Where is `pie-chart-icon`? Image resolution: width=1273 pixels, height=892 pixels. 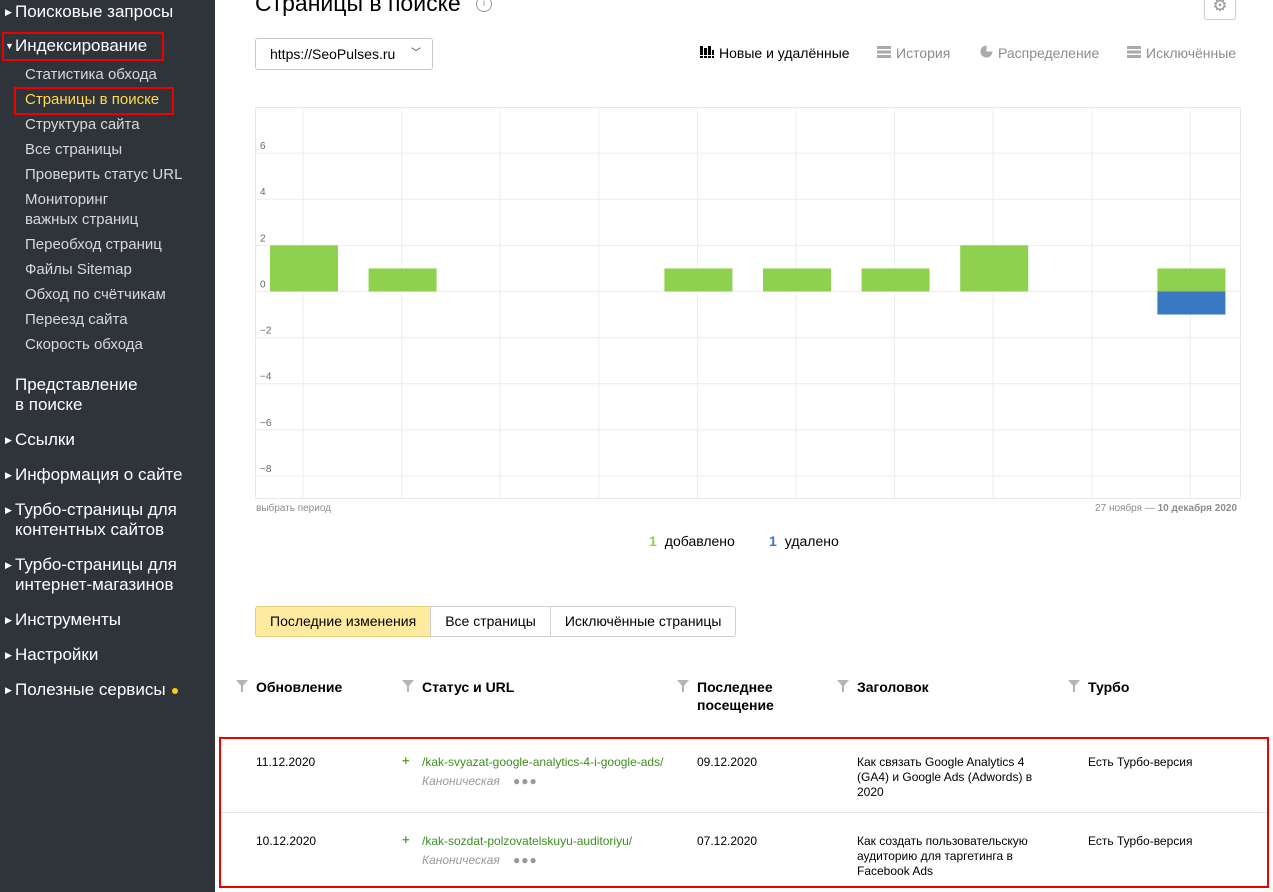
pie-chart-icon is located at coordinates (986, 53).